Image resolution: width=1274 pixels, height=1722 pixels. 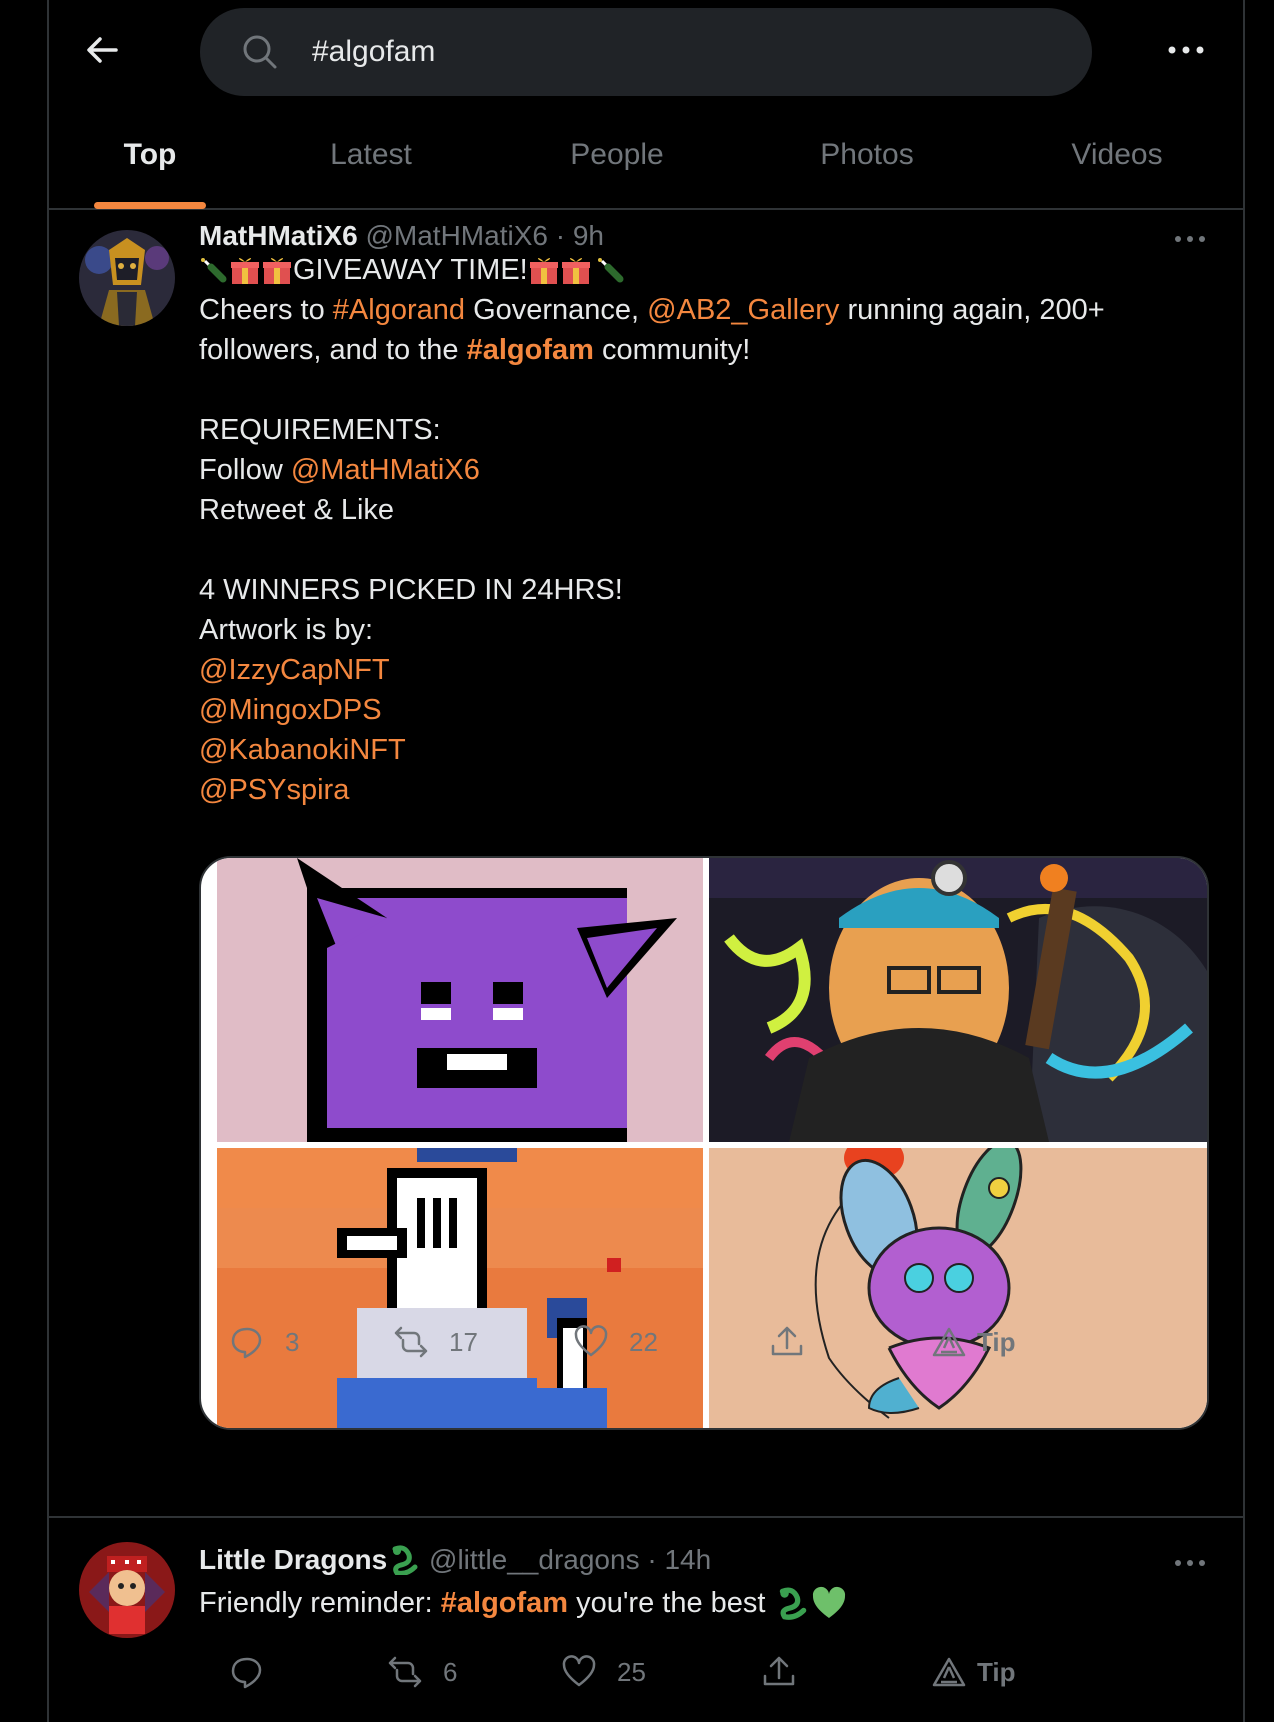 What do you see at coordinates (278, 235) in the screenshot?
I see `display-name: MatHMatiX6` at bounding box center [278, 235].